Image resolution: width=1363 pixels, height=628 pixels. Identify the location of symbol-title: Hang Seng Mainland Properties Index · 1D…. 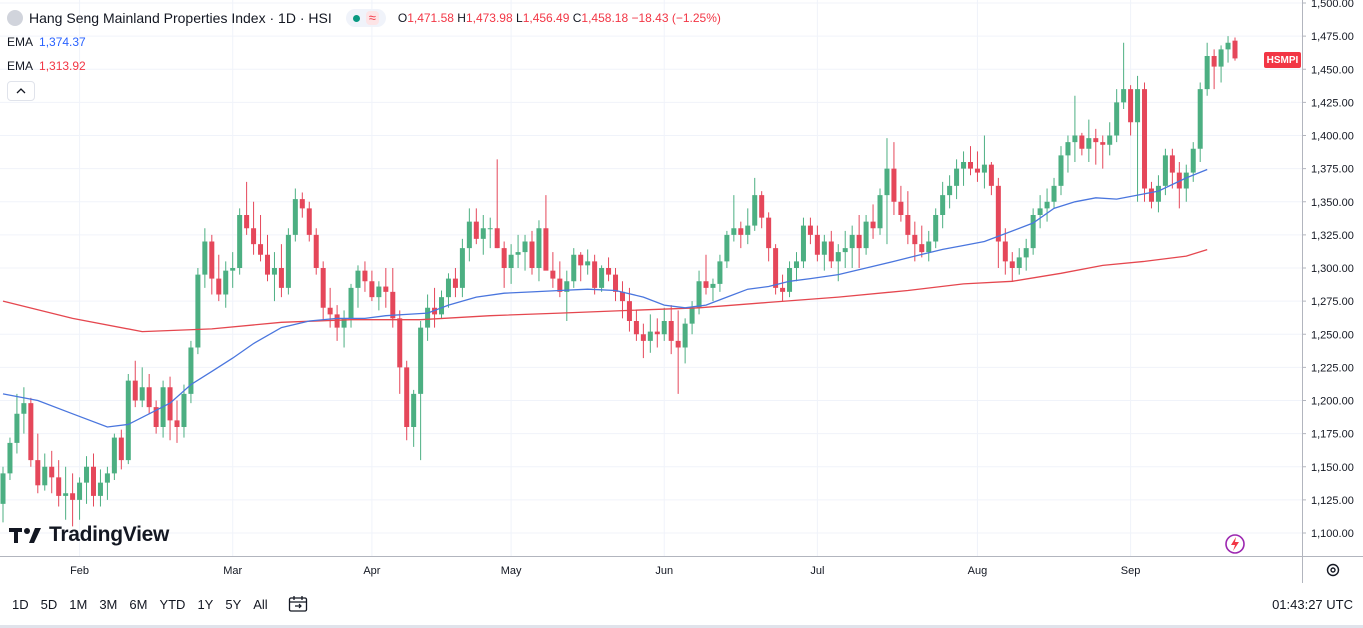
(180, 18).